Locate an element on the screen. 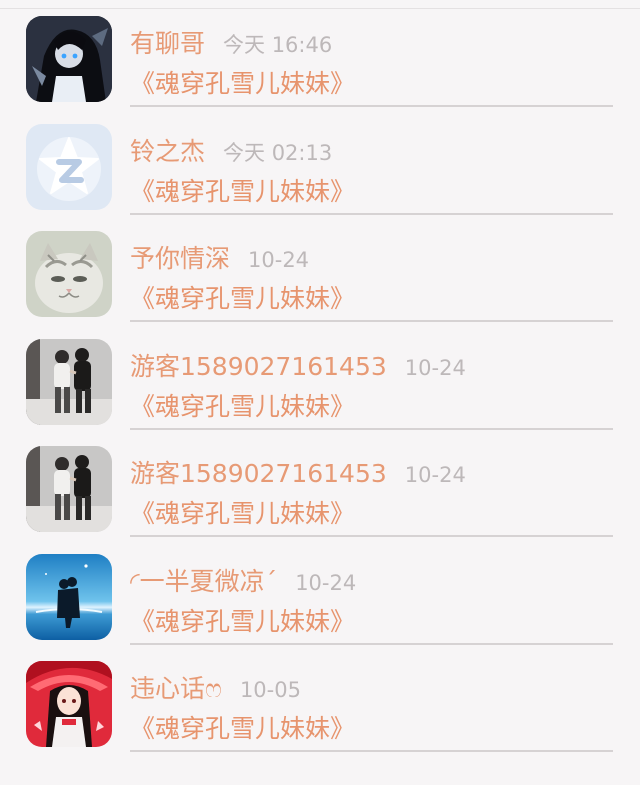 This screenshot has width=640, height=785. contact-name: 有聊哥 今天 16:46 is located at coordinates (231, 42).